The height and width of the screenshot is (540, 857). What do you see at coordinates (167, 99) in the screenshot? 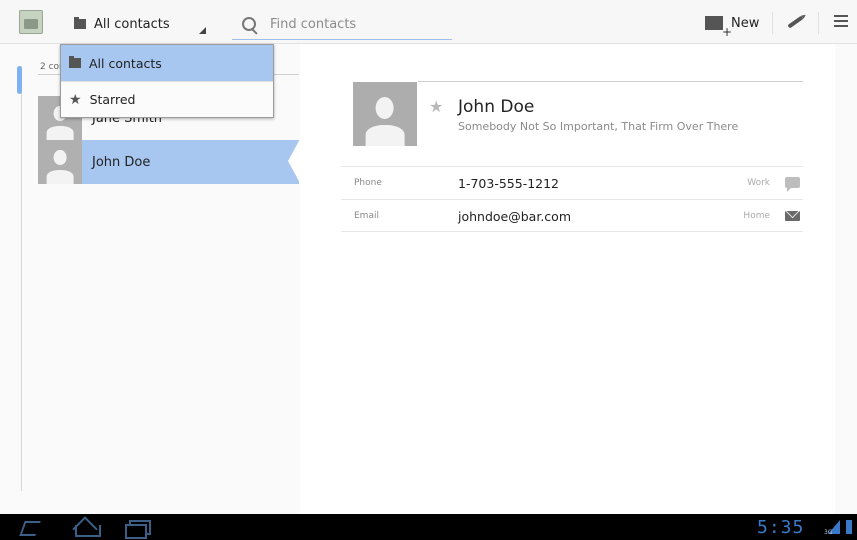
I see `dropdown-item-starred: ★ Starred` at bounding box center [167, 99].